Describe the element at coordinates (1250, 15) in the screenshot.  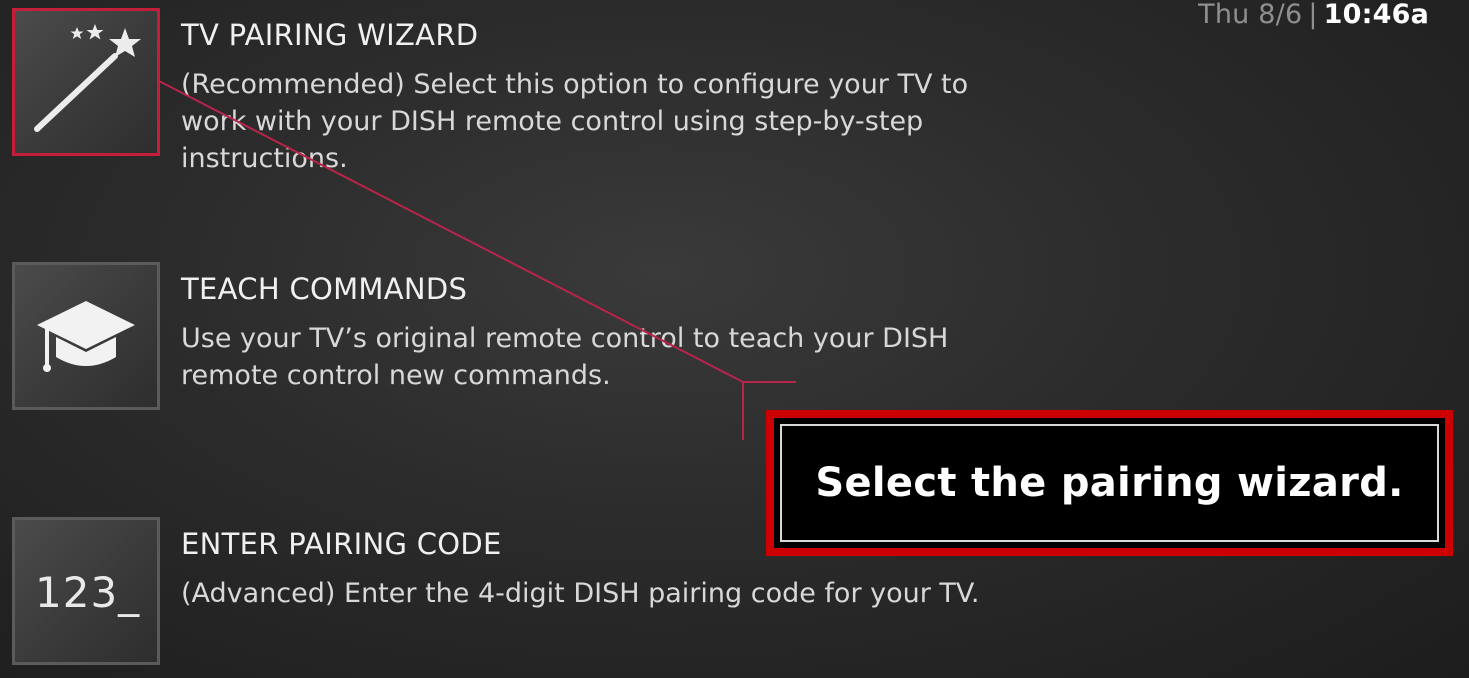
I see `status-date: Thu 8/6` at that location.